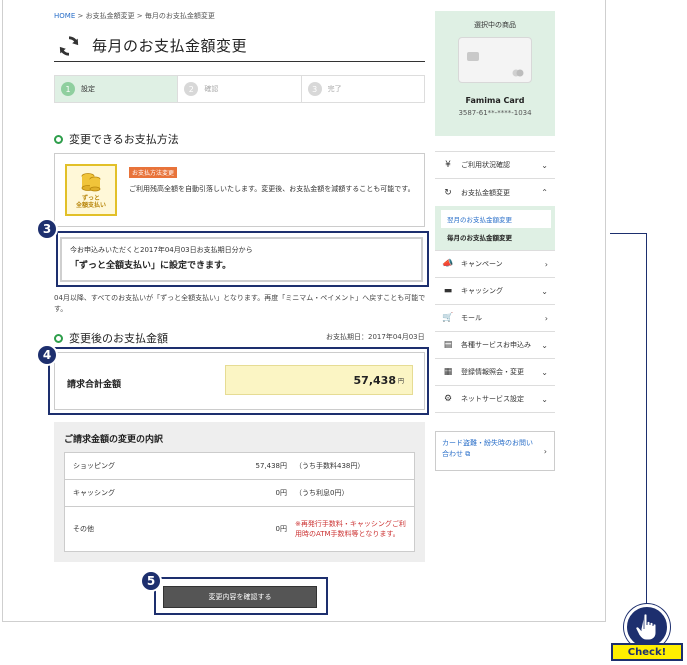 Image resolution: width=687 pixels, height=665 pixels. I want to click on step-number: 1, so click(68, 89).